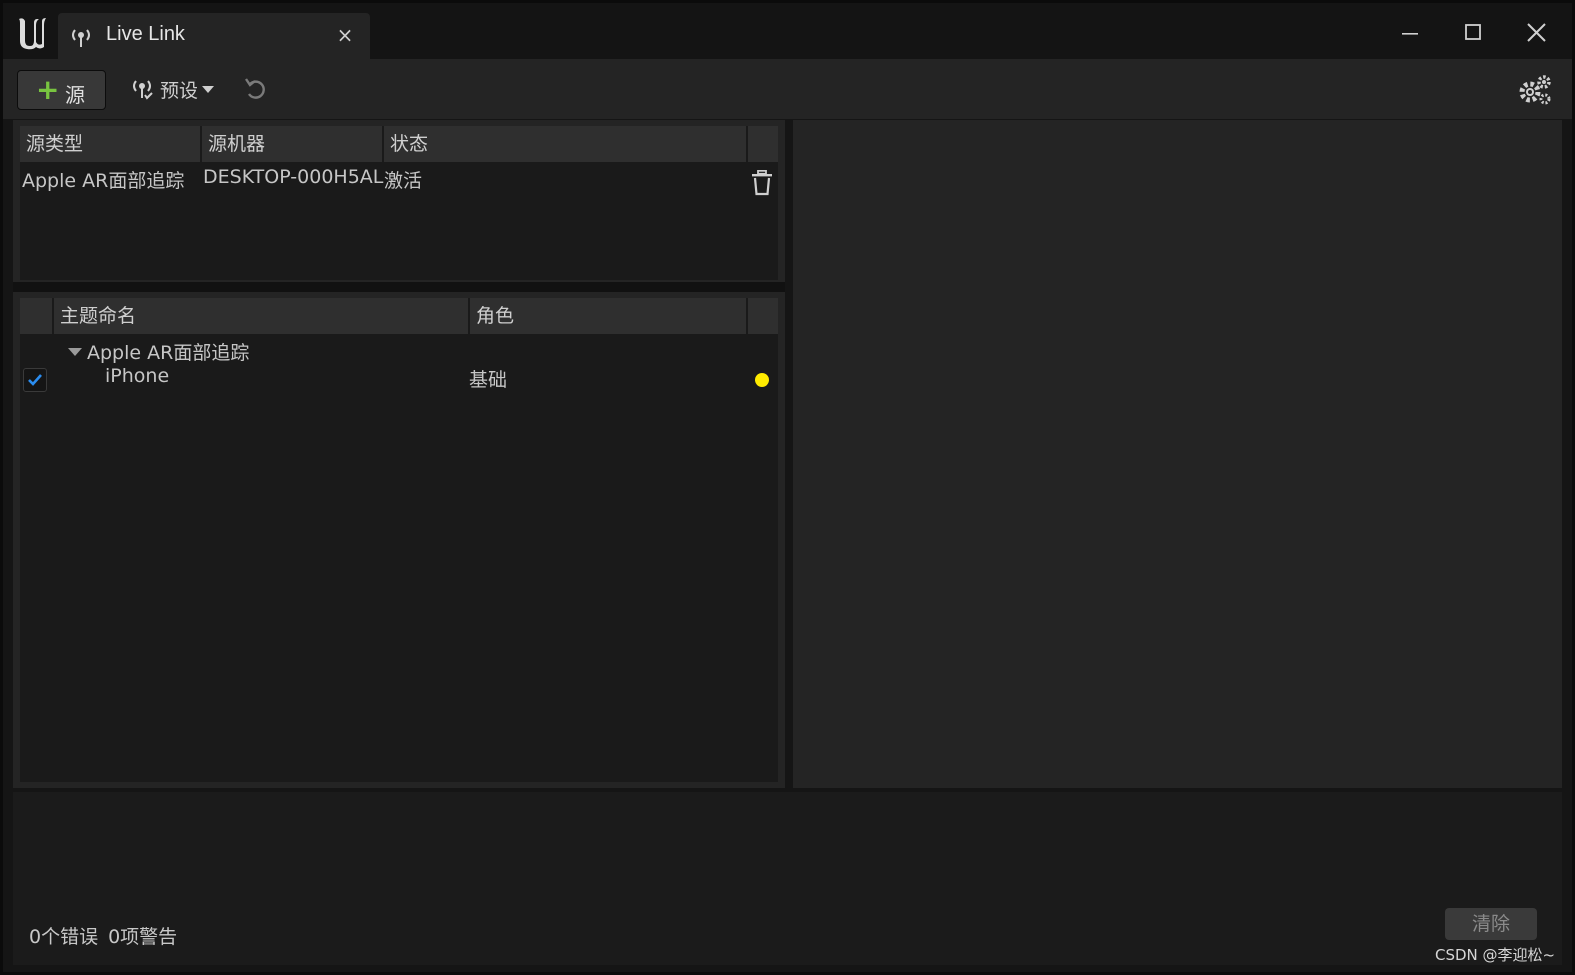 The image size is (1575, 975). Describe the element at coordinates (179, 91) in the screenshot. I see `presets-label: 预设` at that location.